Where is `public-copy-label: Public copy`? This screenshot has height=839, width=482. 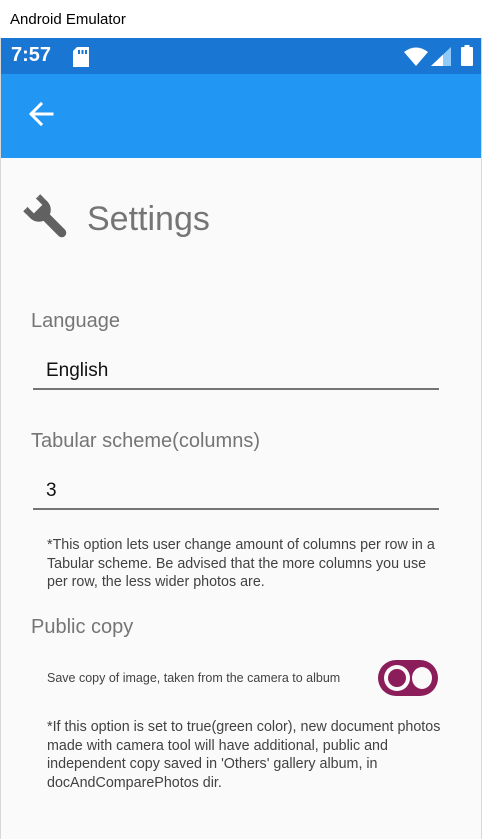
public-copy-label: Public copy is located at coordinates (82, 627).